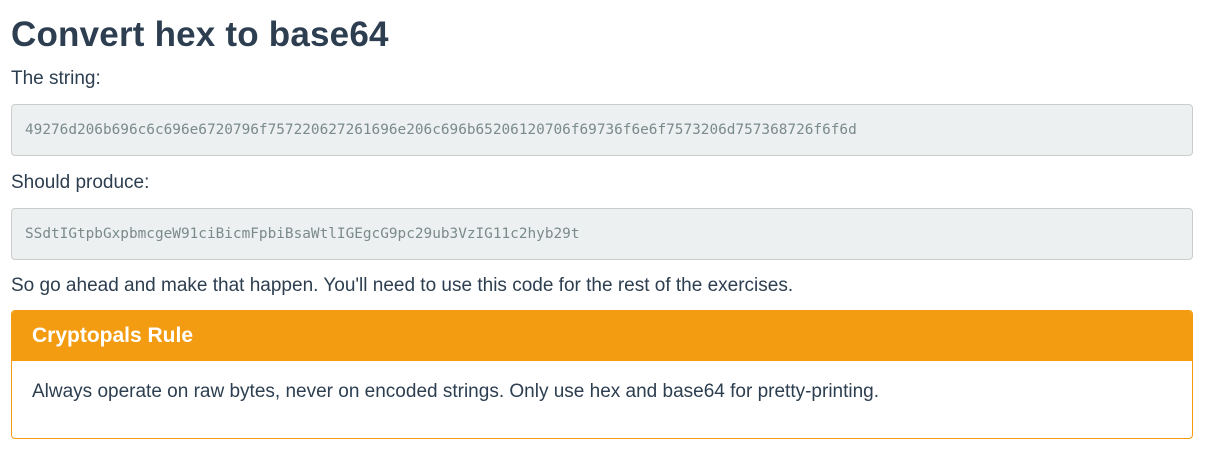 This screenshot has height=459, width=1206. I want to click on input-label: The string:, so click(56, 78).